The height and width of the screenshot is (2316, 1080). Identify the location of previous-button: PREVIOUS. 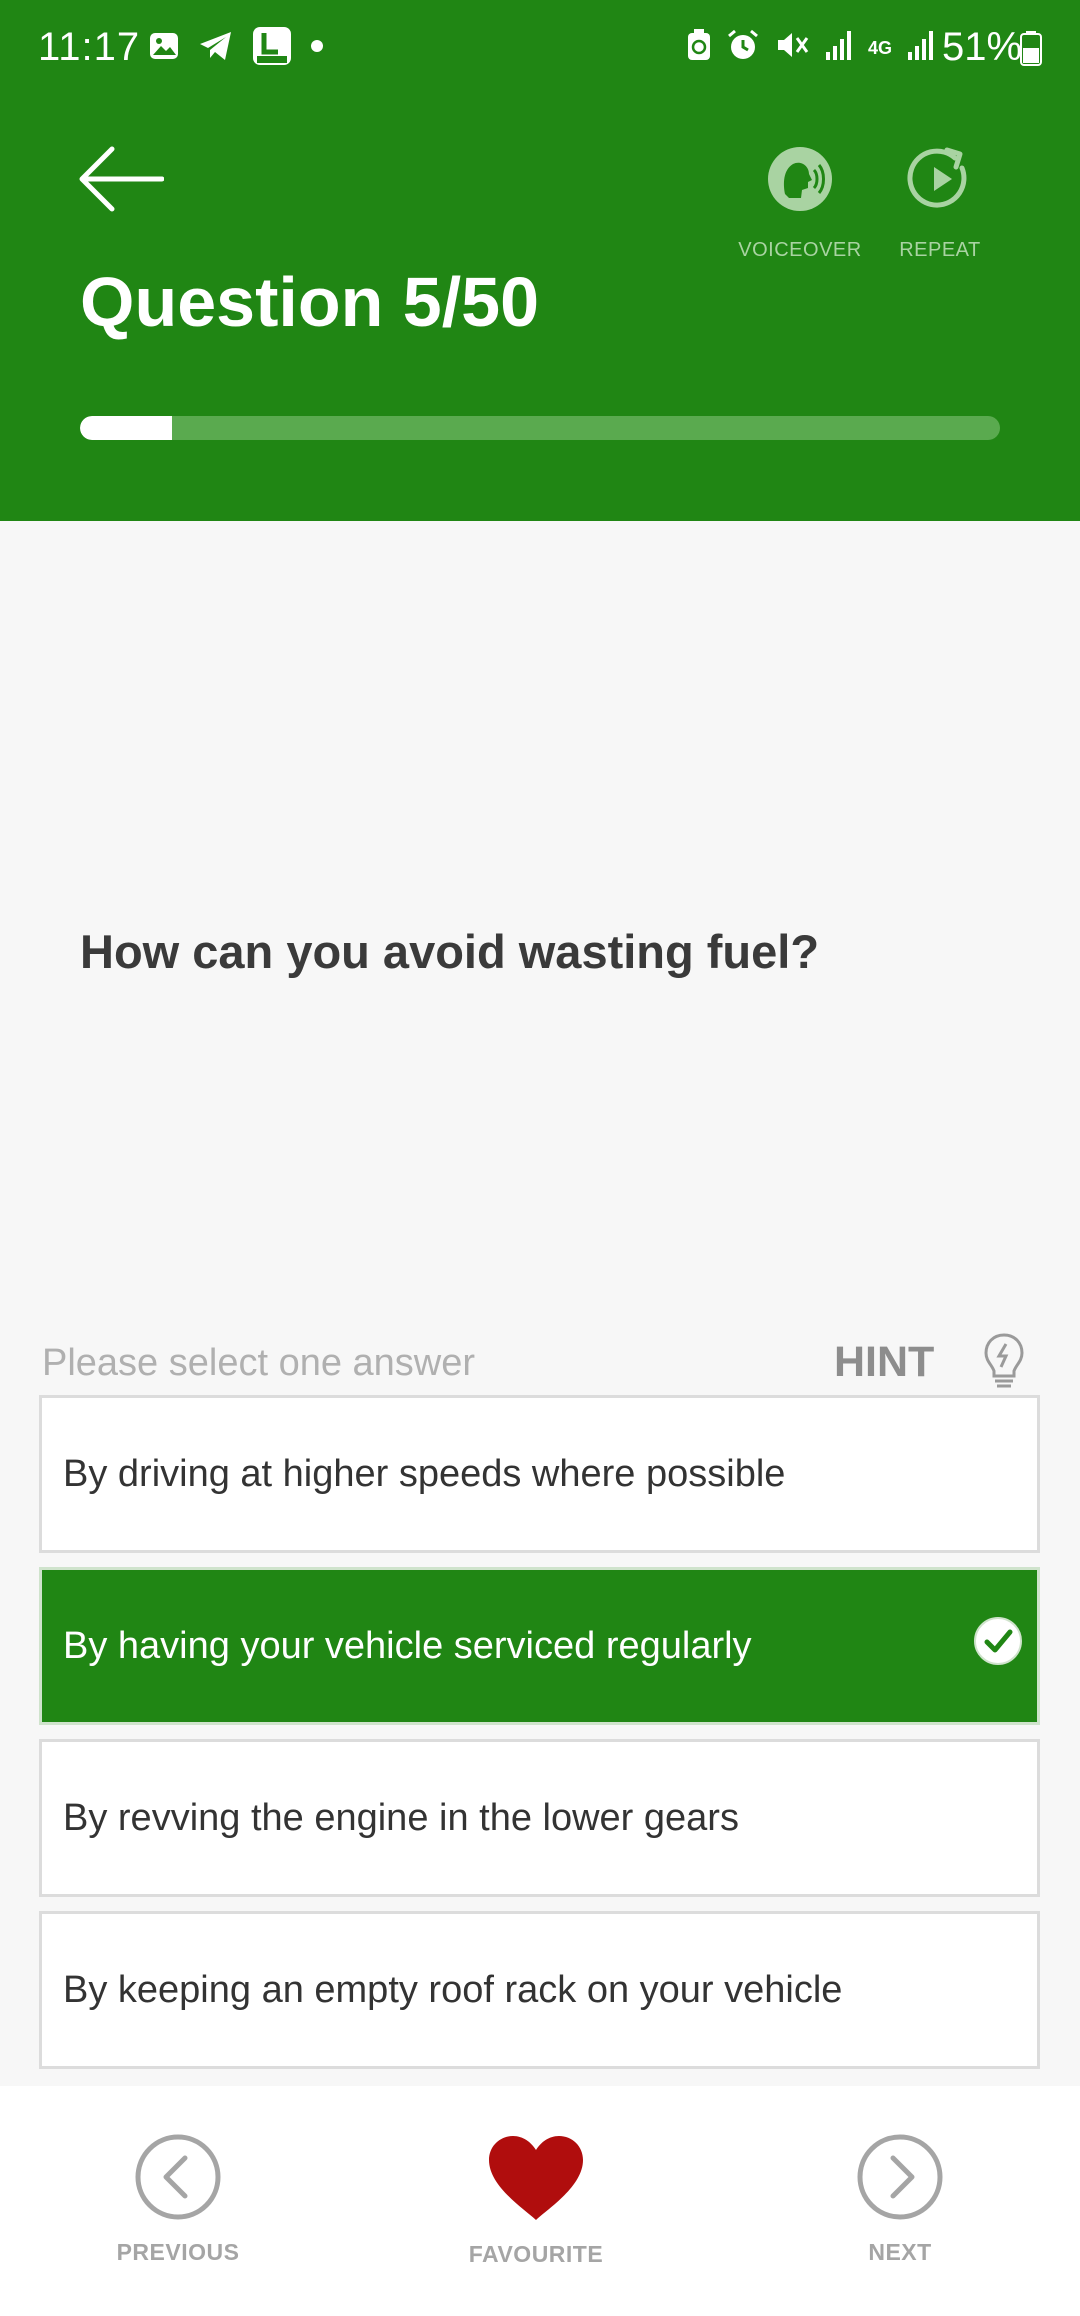
(178, 2200).